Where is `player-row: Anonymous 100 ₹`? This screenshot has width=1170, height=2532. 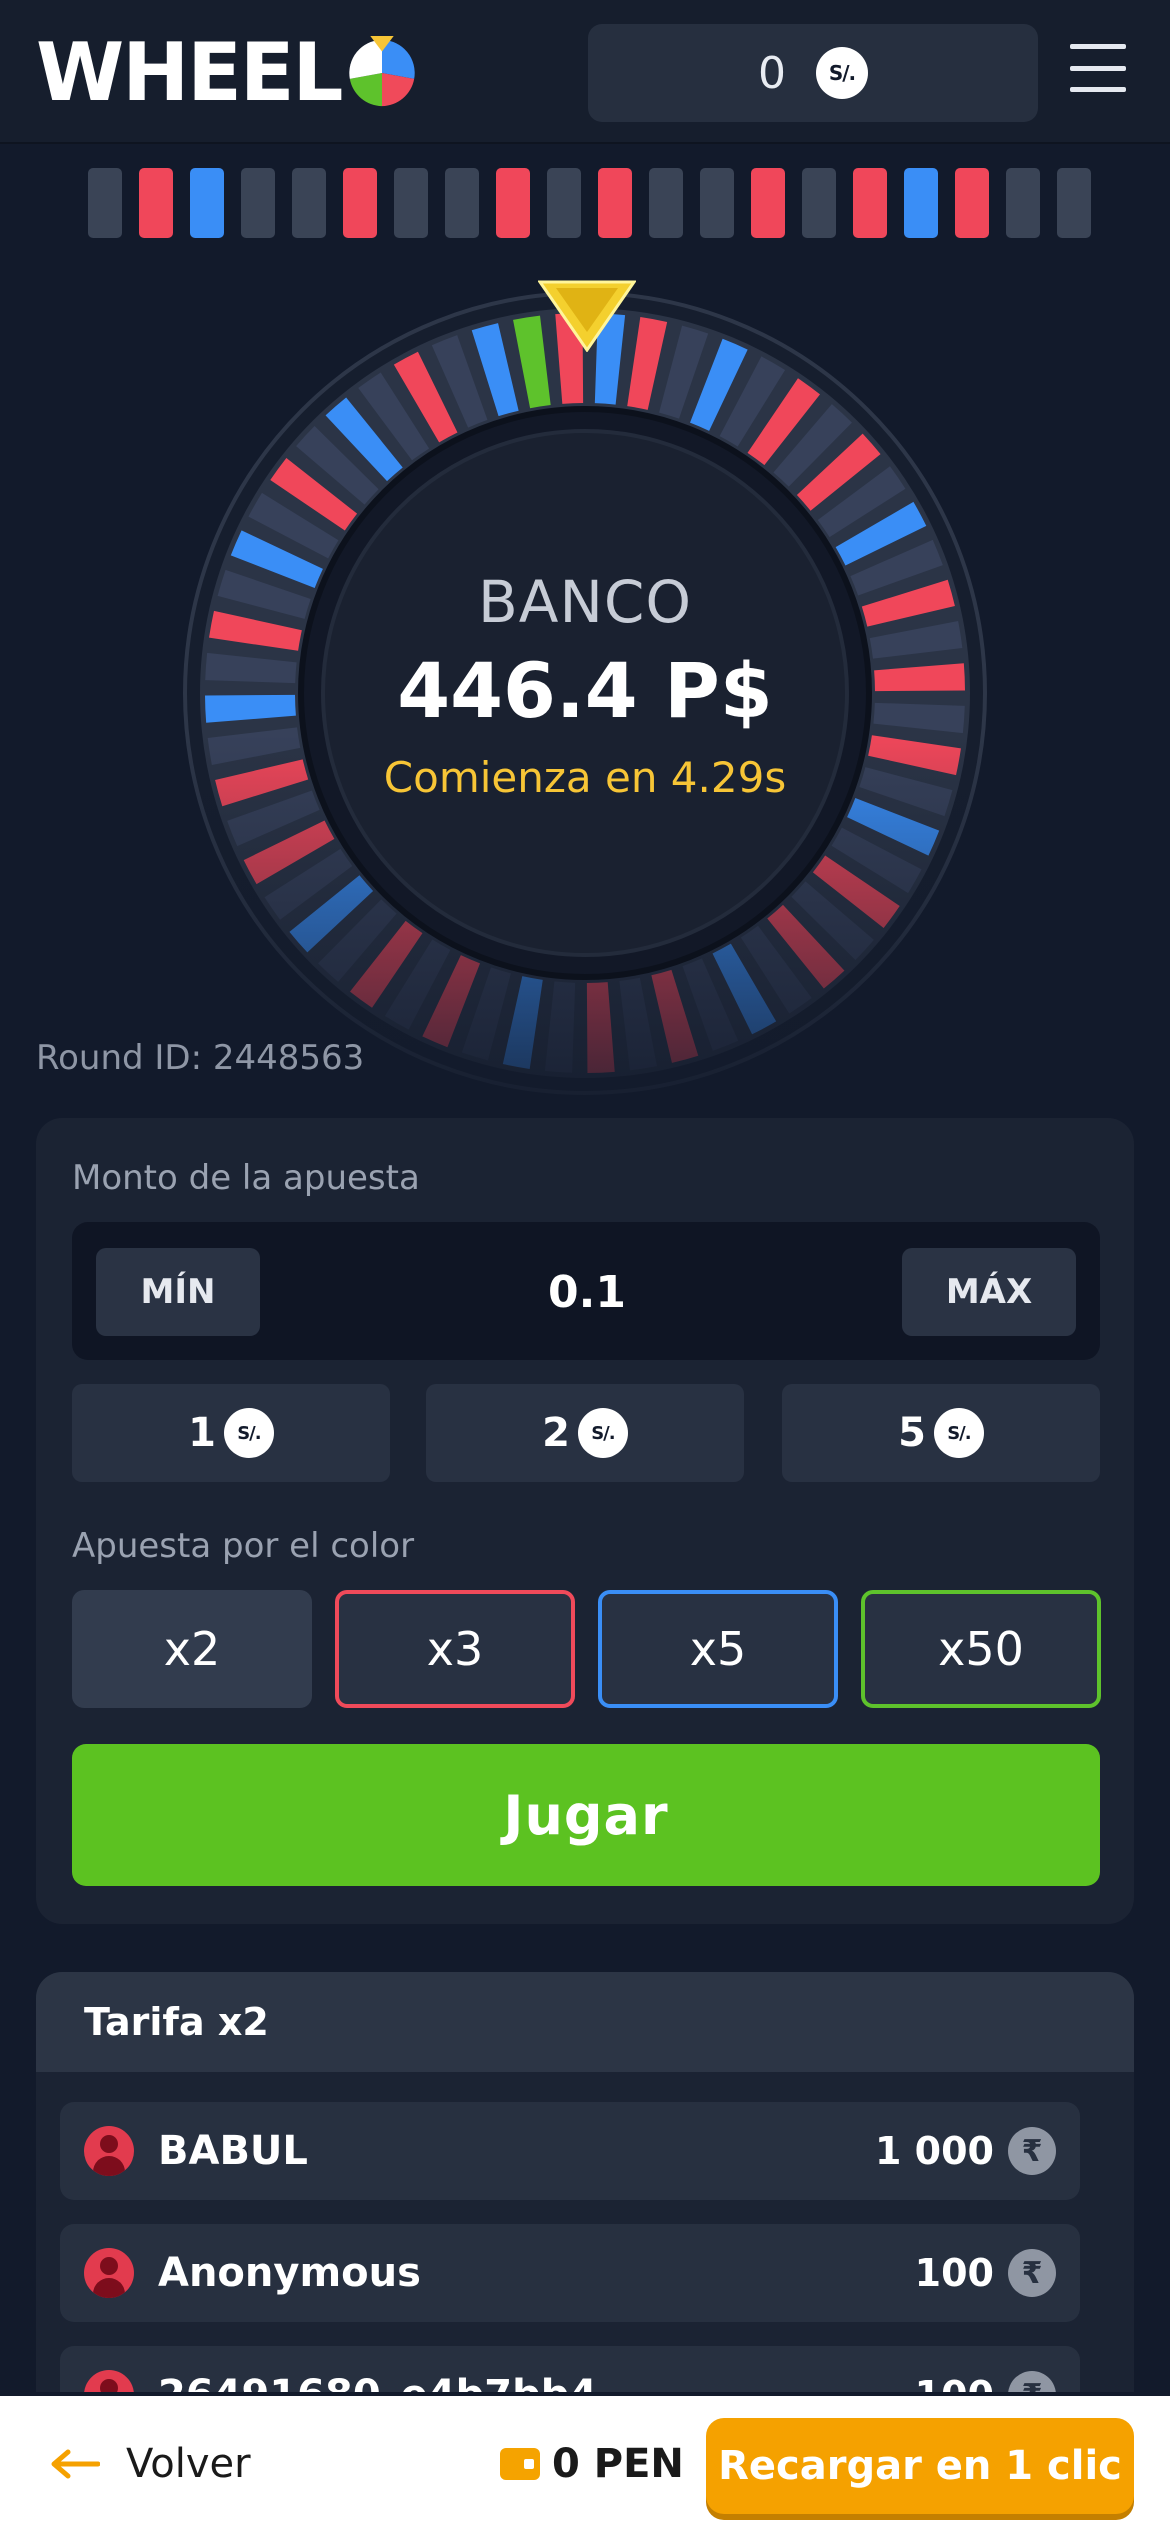 player-row: Anonymous 100 ₹ is located at coordinates (570, 2273).